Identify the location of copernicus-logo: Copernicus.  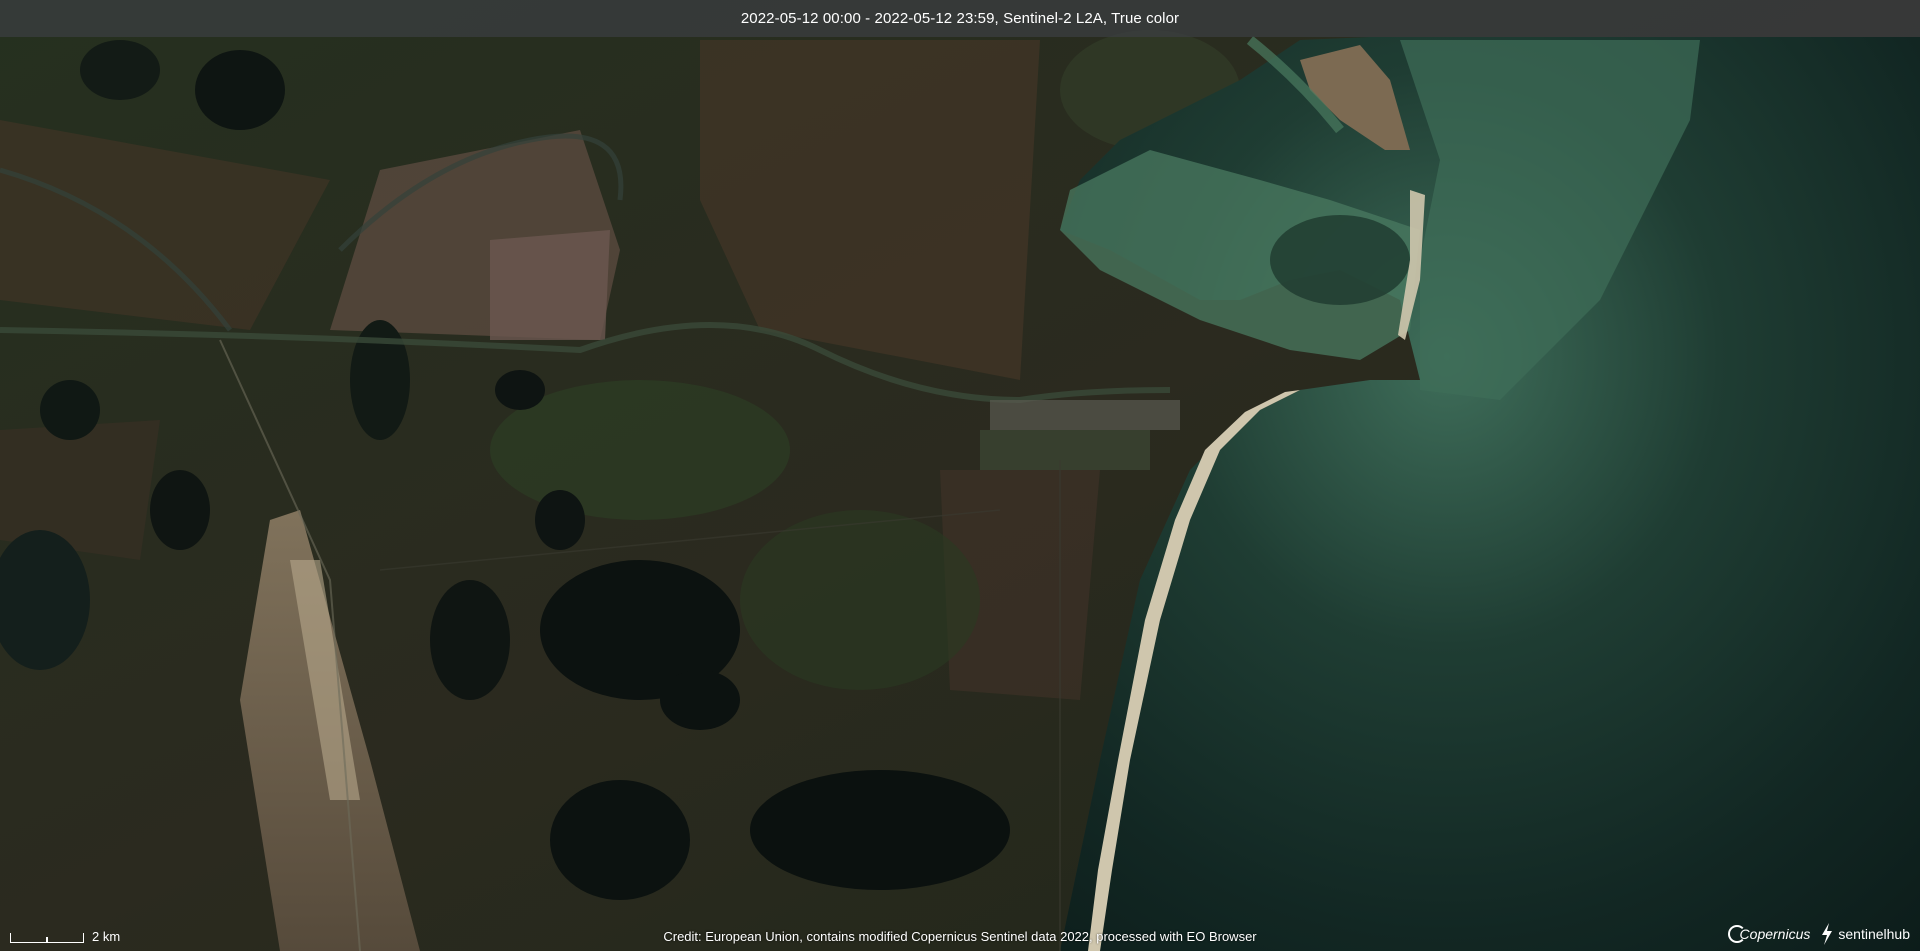
(1769, 934).